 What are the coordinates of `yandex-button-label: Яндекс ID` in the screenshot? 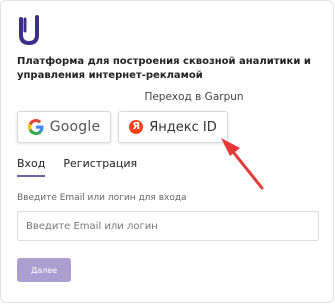 It's located at (183, 127).